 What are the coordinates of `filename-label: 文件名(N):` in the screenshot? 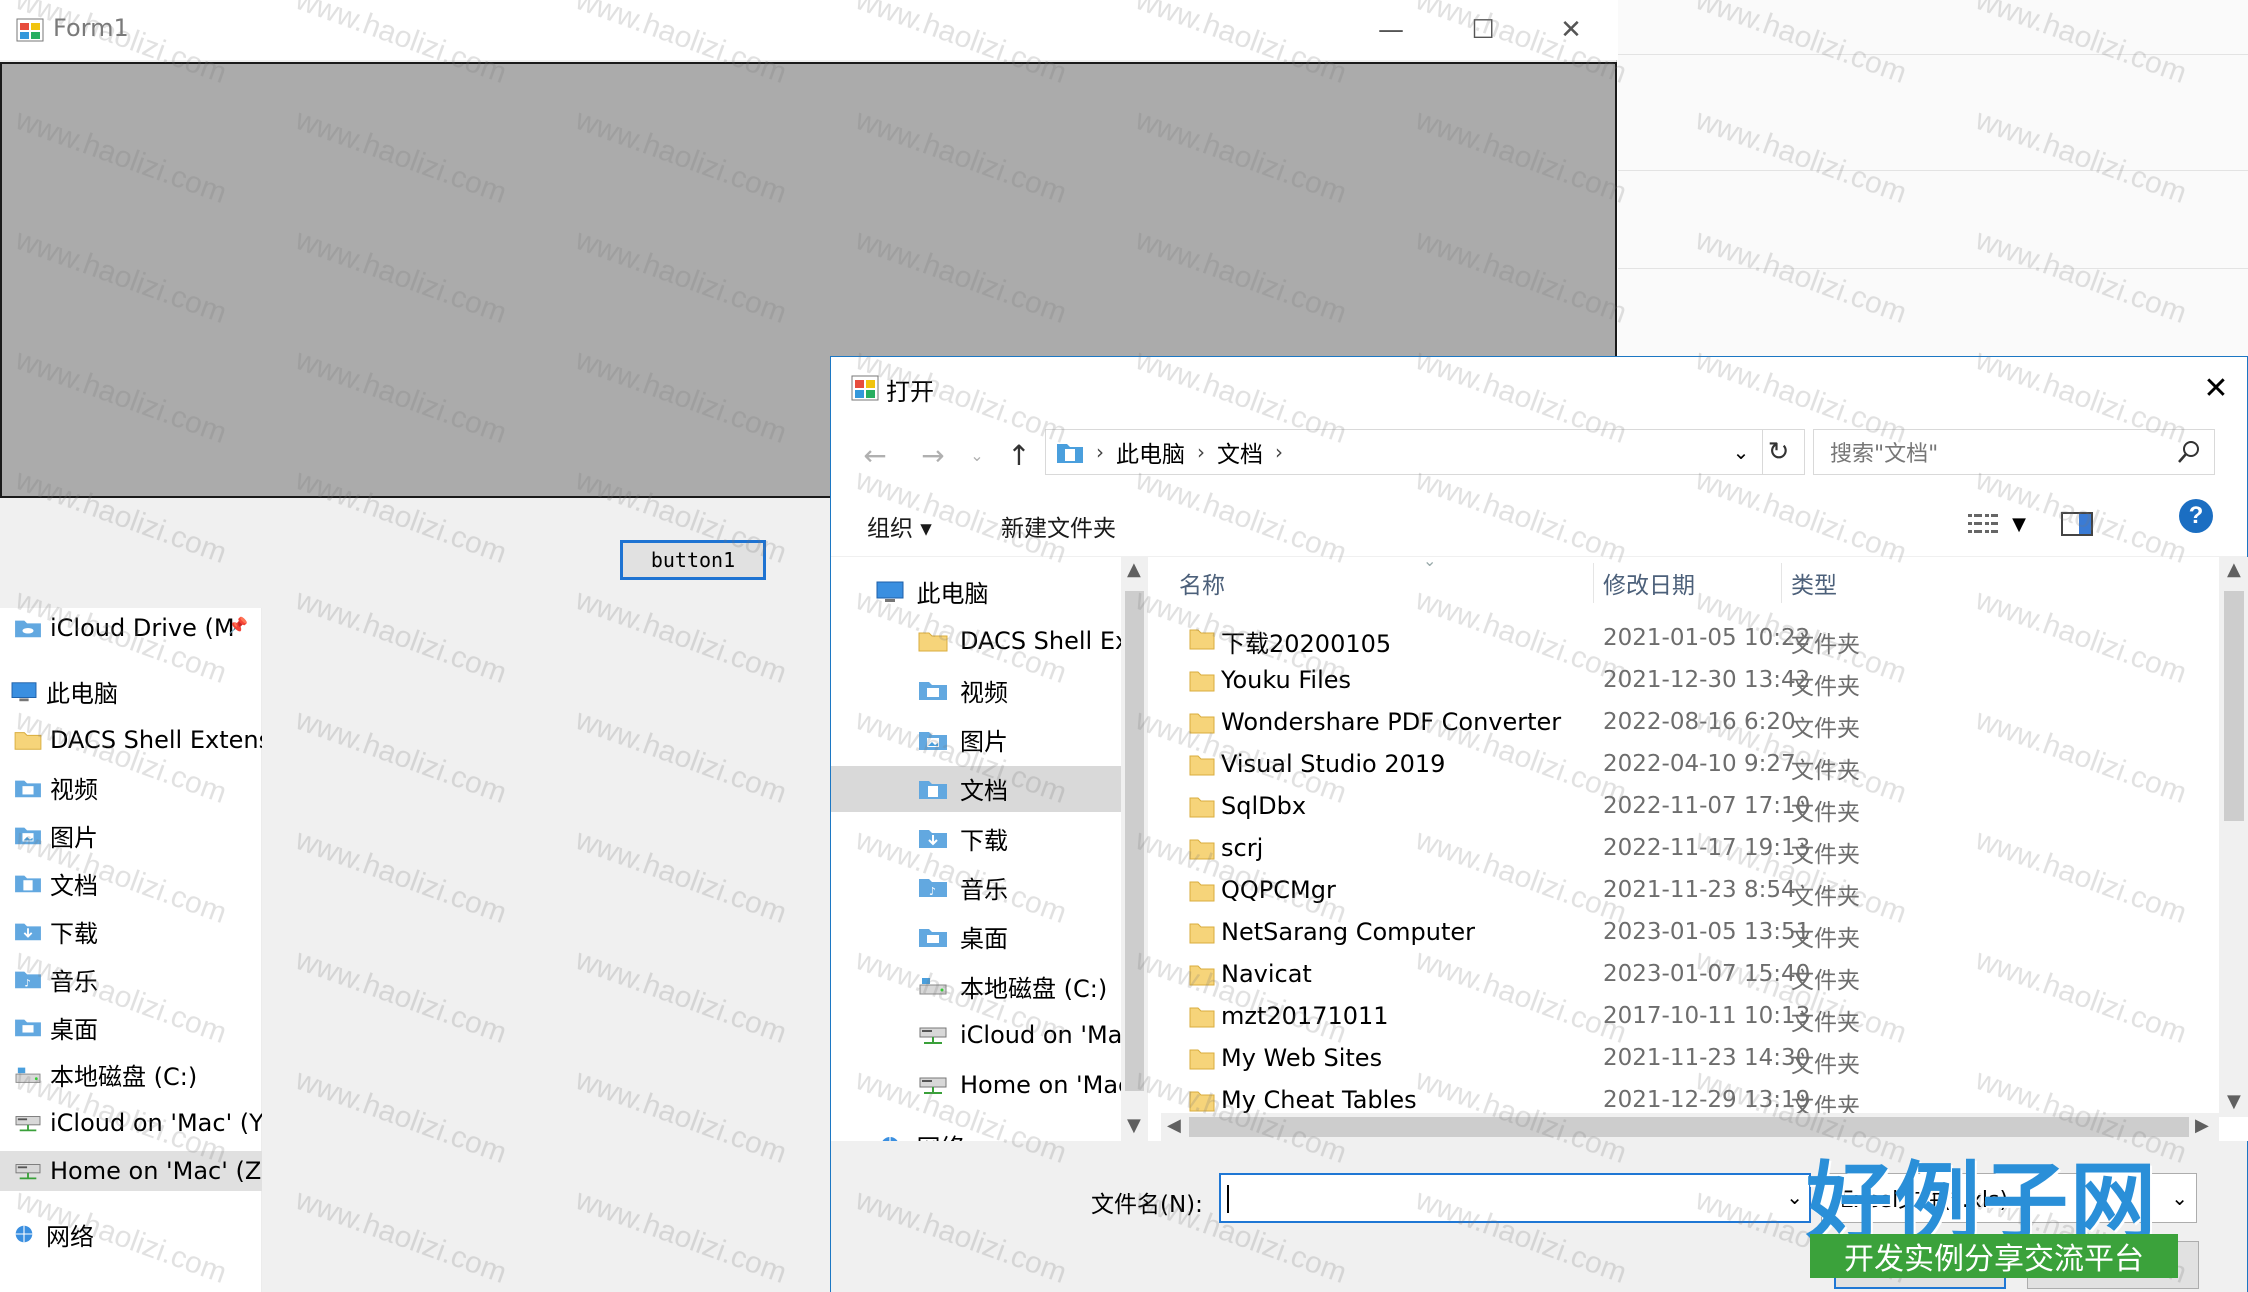 It's located at (1147, 1205).